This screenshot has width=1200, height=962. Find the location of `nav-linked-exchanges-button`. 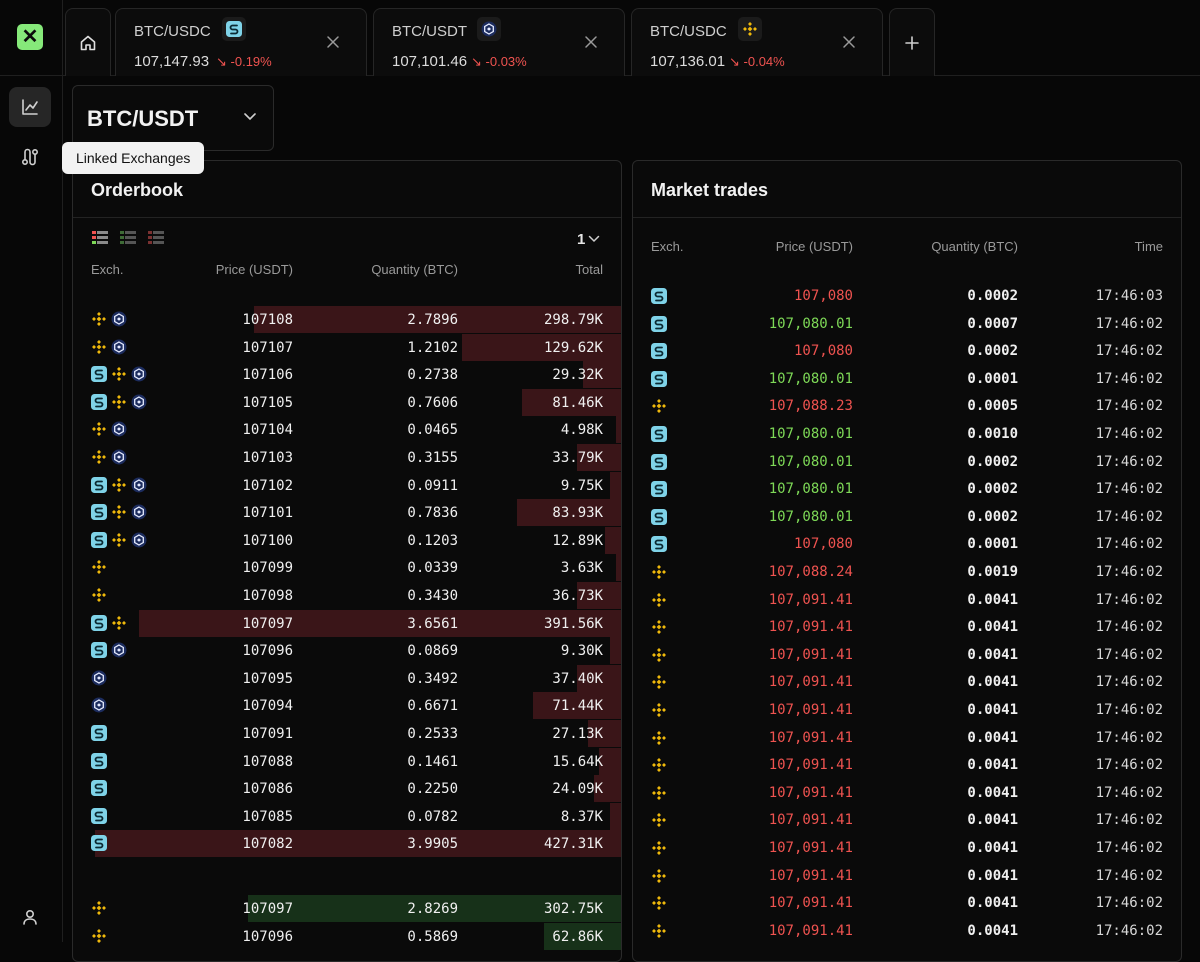

nav-linked-exchanges-button is located at coordinates (30, 157).